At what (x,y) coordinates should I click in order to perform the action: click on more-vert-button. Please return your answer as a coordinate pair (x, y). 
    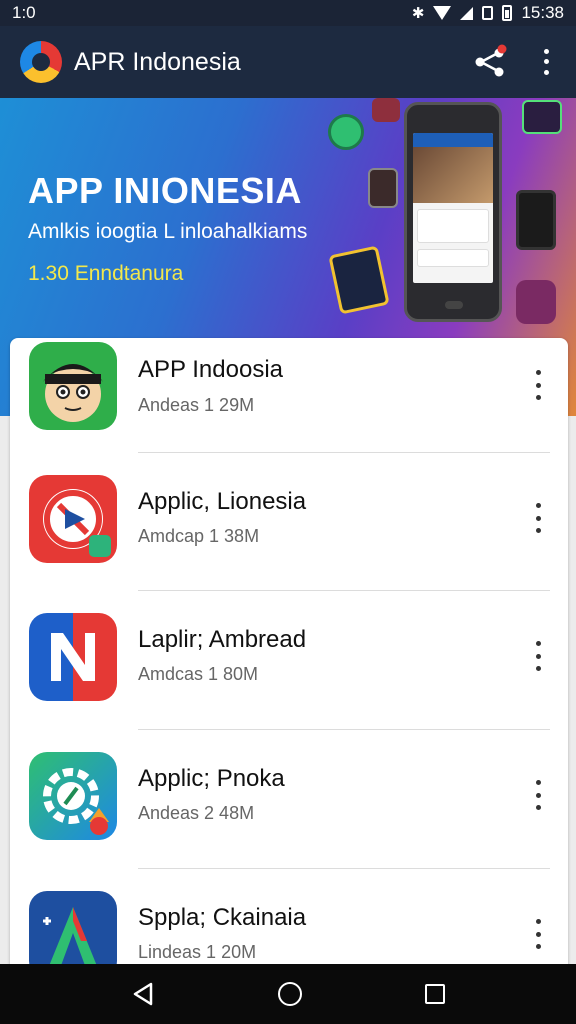
    Looking at the image, I should click on (546, 62).